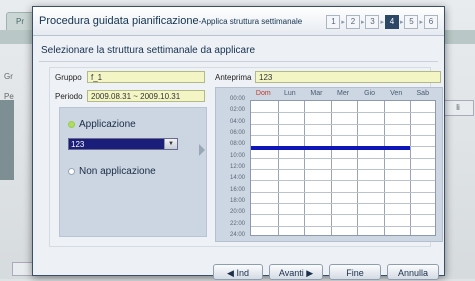 The image size is (475, 281). I want to click on day-label-ven: Ven, so click(396, 93).